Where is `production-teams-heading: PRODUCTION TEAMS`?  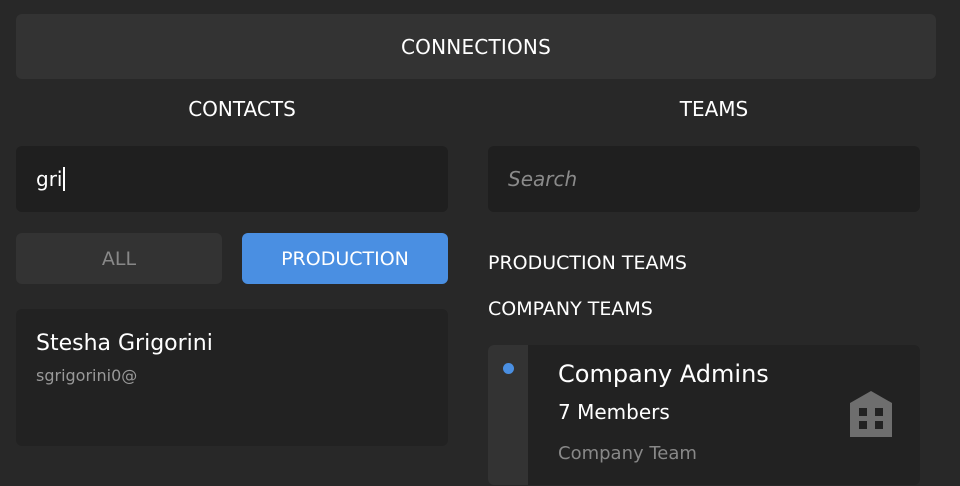
production-teams-heading: PRODUCTION TEAMS is located at coordinates (587, 263).